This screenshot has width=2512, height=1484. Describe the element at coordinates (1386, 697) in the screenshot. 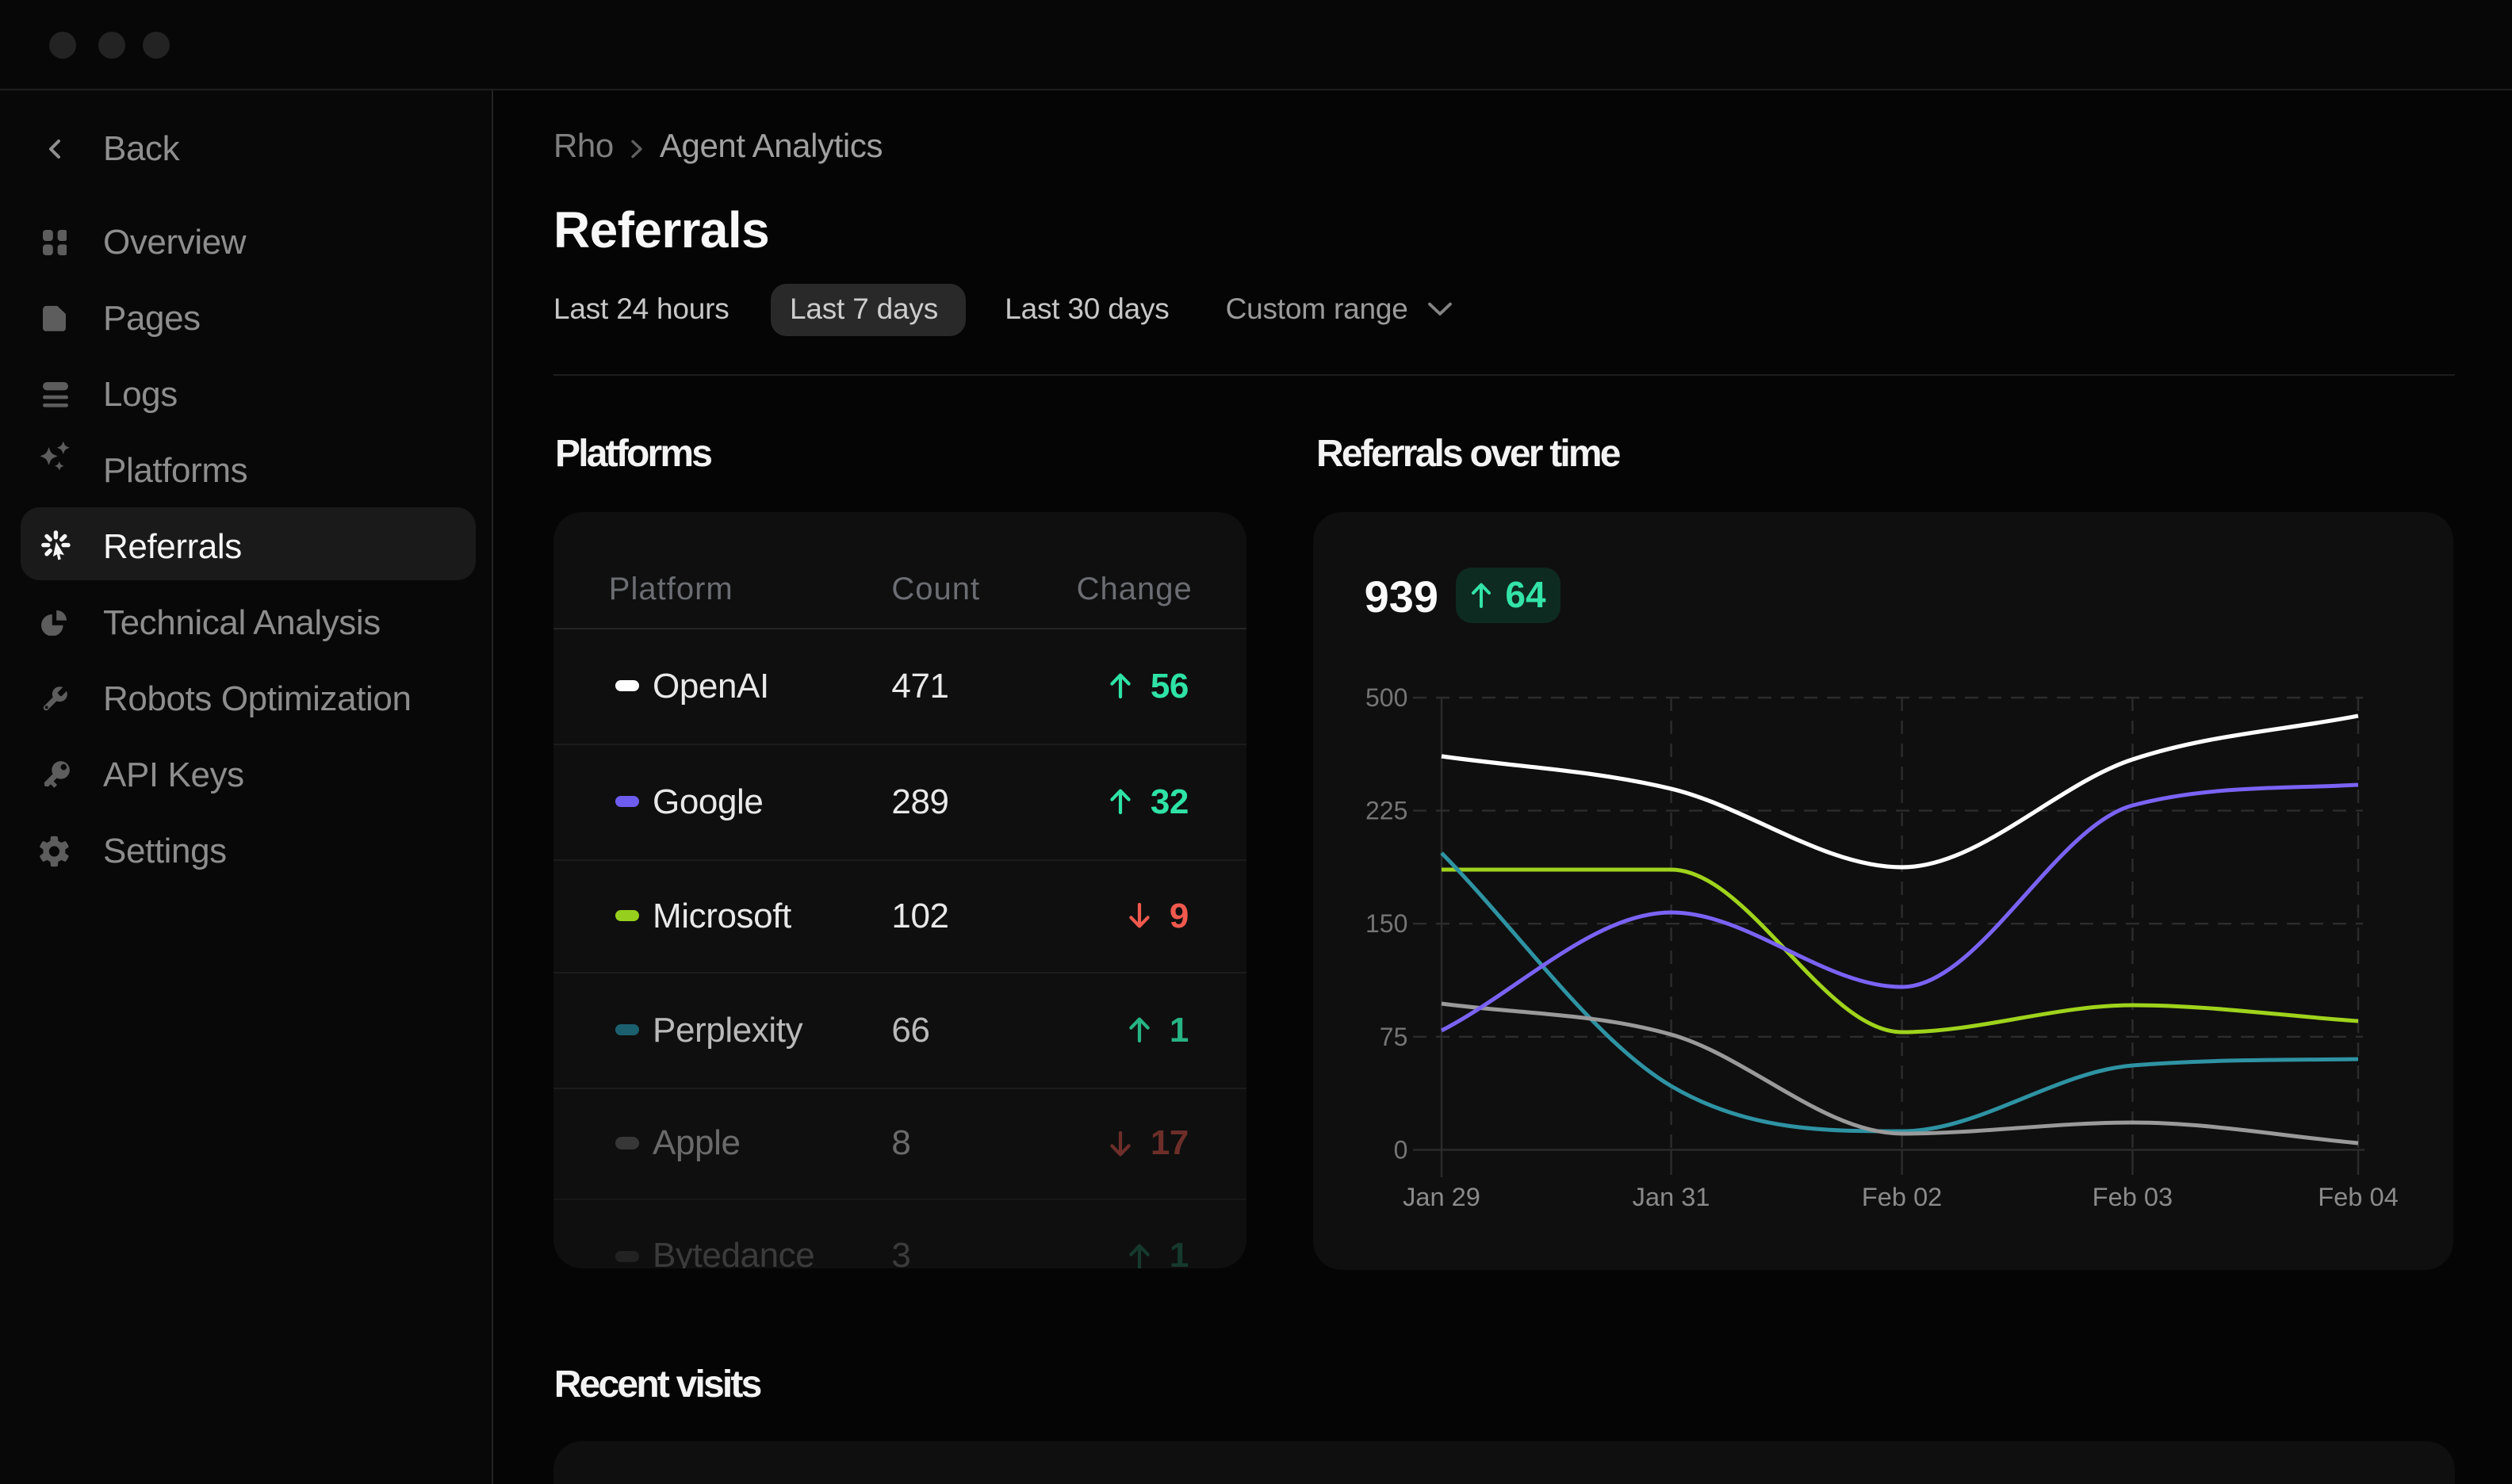

I see `svg-text: 500` at that location.